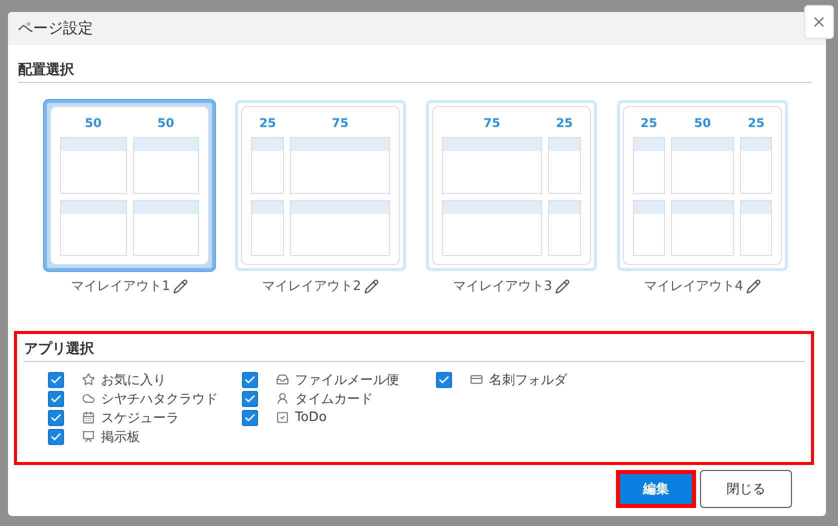 The width and height of the screenshot is (838, 526). I want to click on app-label: タイムカード, so click(334, 399).